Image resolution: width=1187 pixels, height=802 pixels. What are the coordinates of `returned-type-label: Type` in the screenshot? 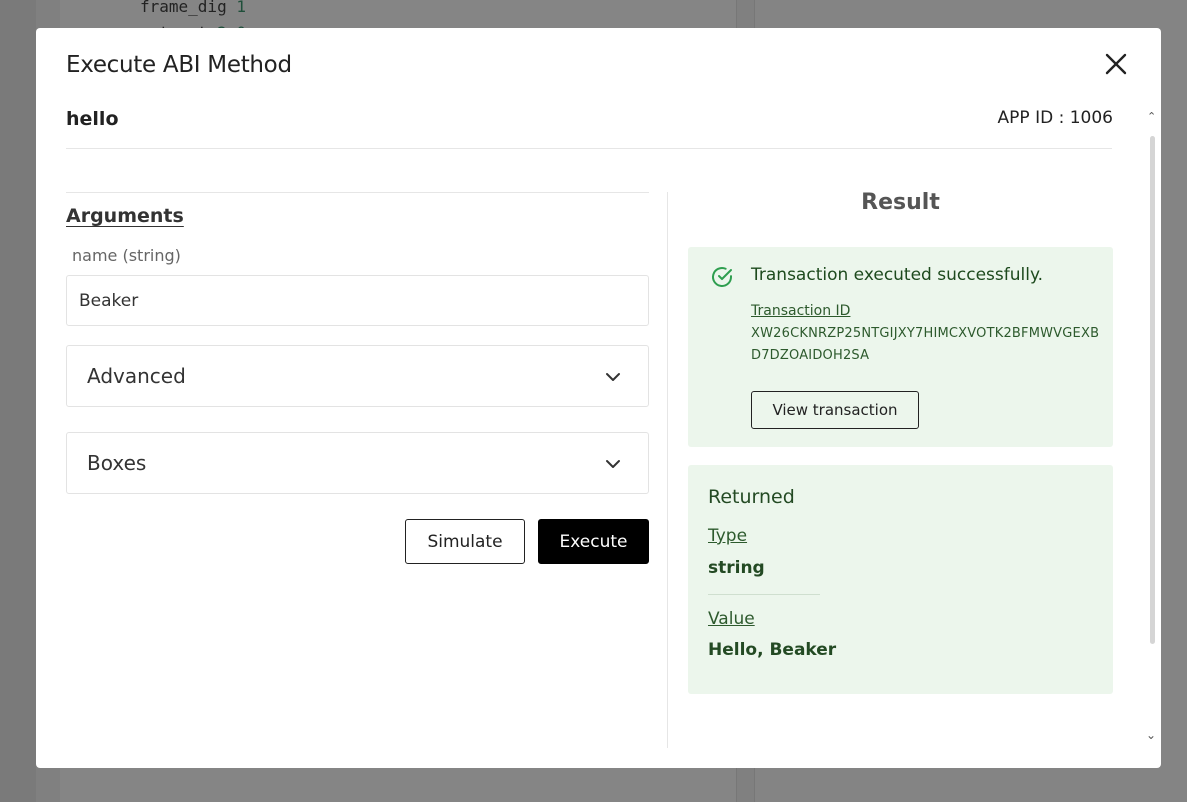 It's located at (728, 536).